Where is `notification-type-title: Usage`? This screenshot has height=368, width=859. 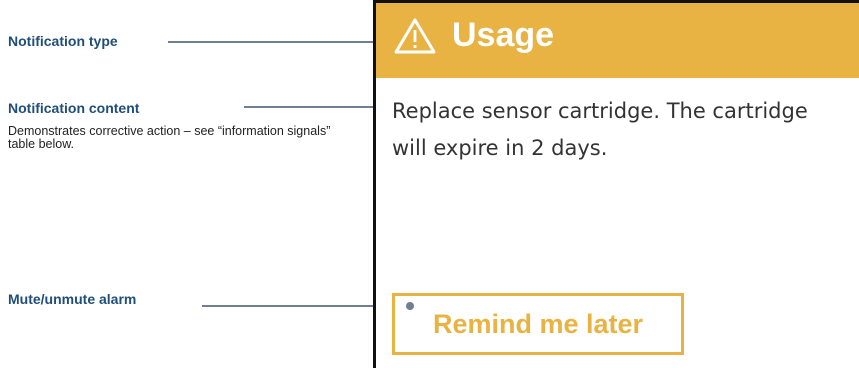
notification-type-title: Usage is located at coordinates (503, 35).